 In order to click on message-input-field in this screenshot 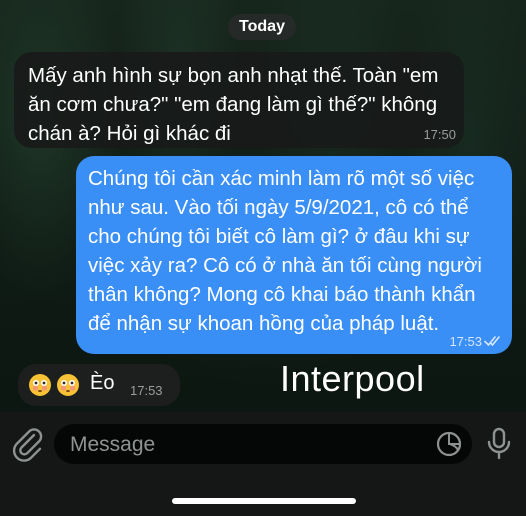, I will do `click(263, 445)`.